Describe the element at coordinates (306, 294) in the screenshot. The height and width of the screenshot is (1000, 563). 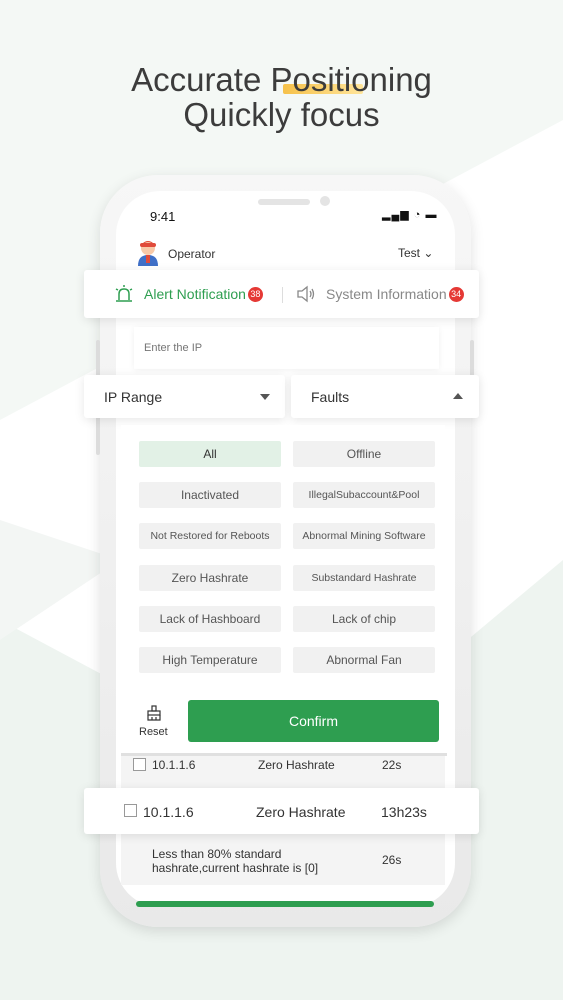
I see `speaker-icon` at that location.